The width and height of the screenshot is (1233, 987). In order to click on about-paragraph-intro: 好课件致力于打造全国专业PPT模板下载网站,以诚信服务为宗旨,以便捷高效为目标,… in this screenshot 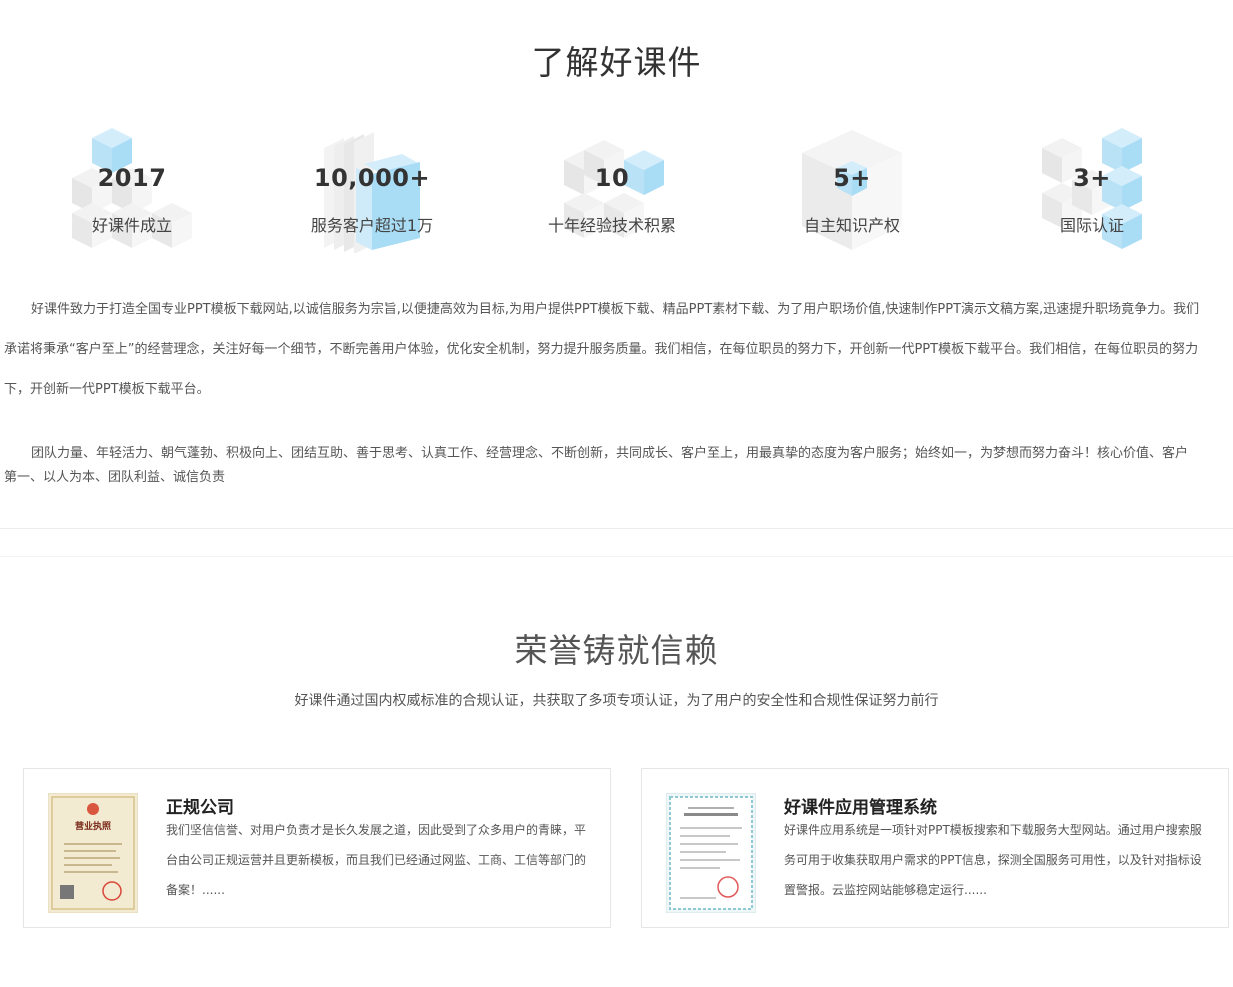, I will do `click(602, 349)`.